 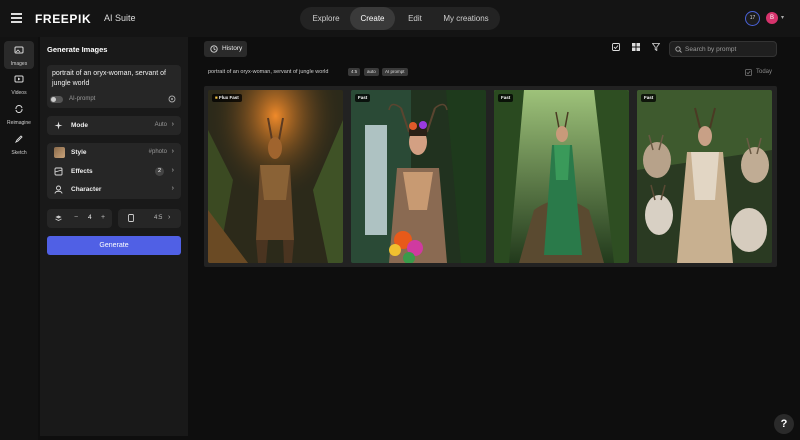 What do you see at coordinates (371, 72) in the screenshot?
I see `tag-mode: auto` at bounding box center [371, 72].